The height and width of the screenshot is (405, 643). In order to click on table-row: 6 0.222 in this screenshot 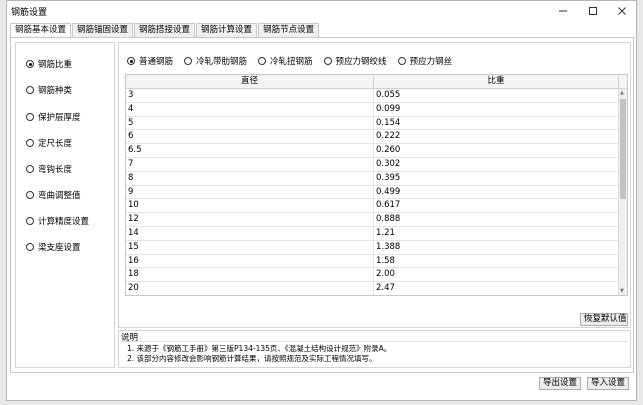, I will do `click(372, 137)`.